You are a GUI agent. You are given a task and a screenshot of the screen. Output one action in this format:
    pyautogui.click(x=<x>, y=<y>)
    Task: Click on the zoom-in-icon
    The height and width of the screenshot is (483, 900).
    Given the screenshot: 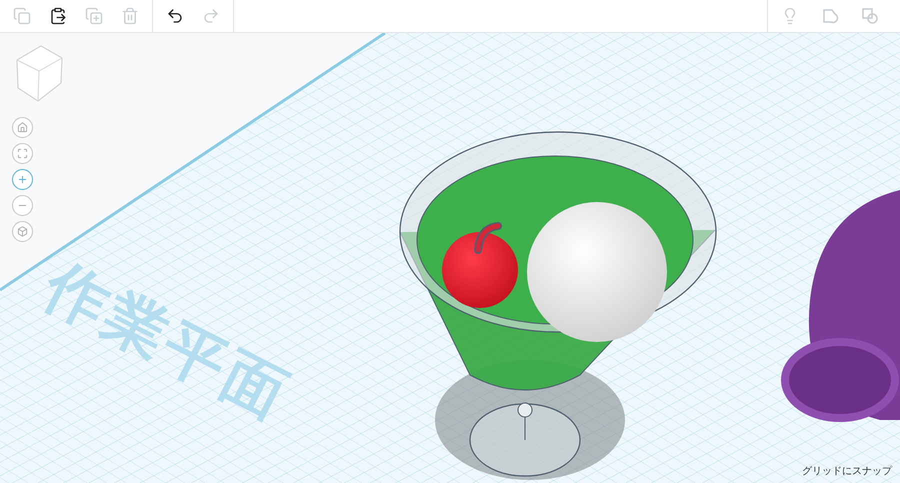 What is the action you would take?
    pyautogui.click(x=22, y=179)
    